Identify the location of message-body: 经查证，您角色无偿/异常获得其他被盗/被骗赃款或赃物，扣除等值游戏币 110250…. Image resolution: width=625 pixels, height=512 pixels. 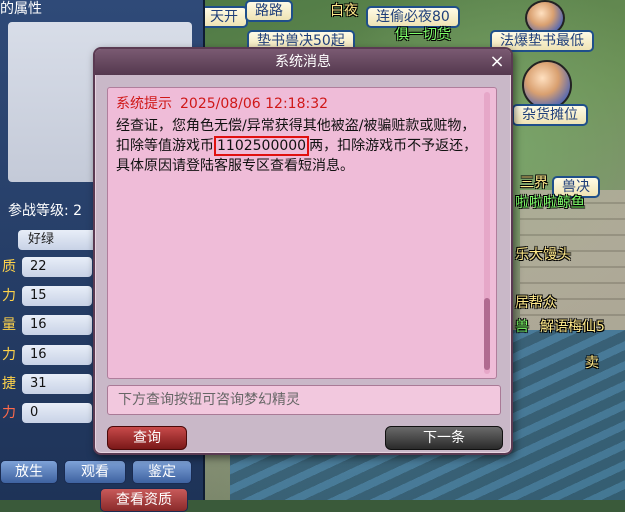
(297, 146).